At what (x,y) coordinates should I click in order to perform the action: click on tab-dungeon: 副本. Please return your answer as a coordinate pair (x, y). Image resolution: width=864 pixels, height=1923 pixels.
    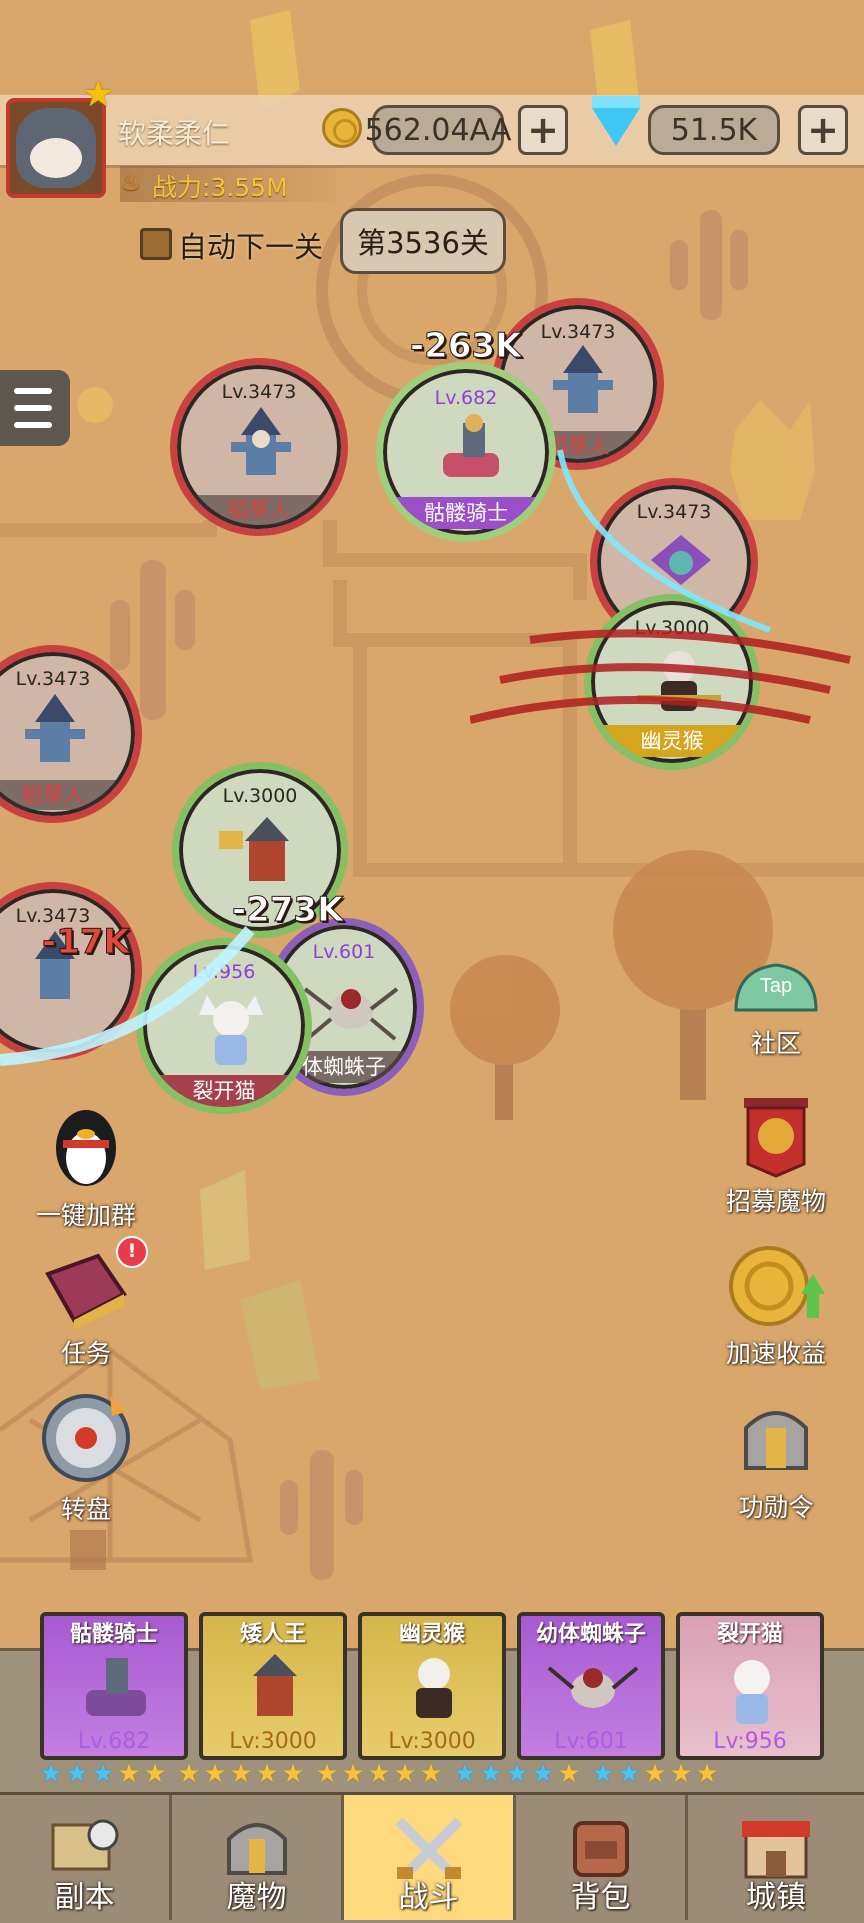
    Looking at the image, I should click on (86, 1857).